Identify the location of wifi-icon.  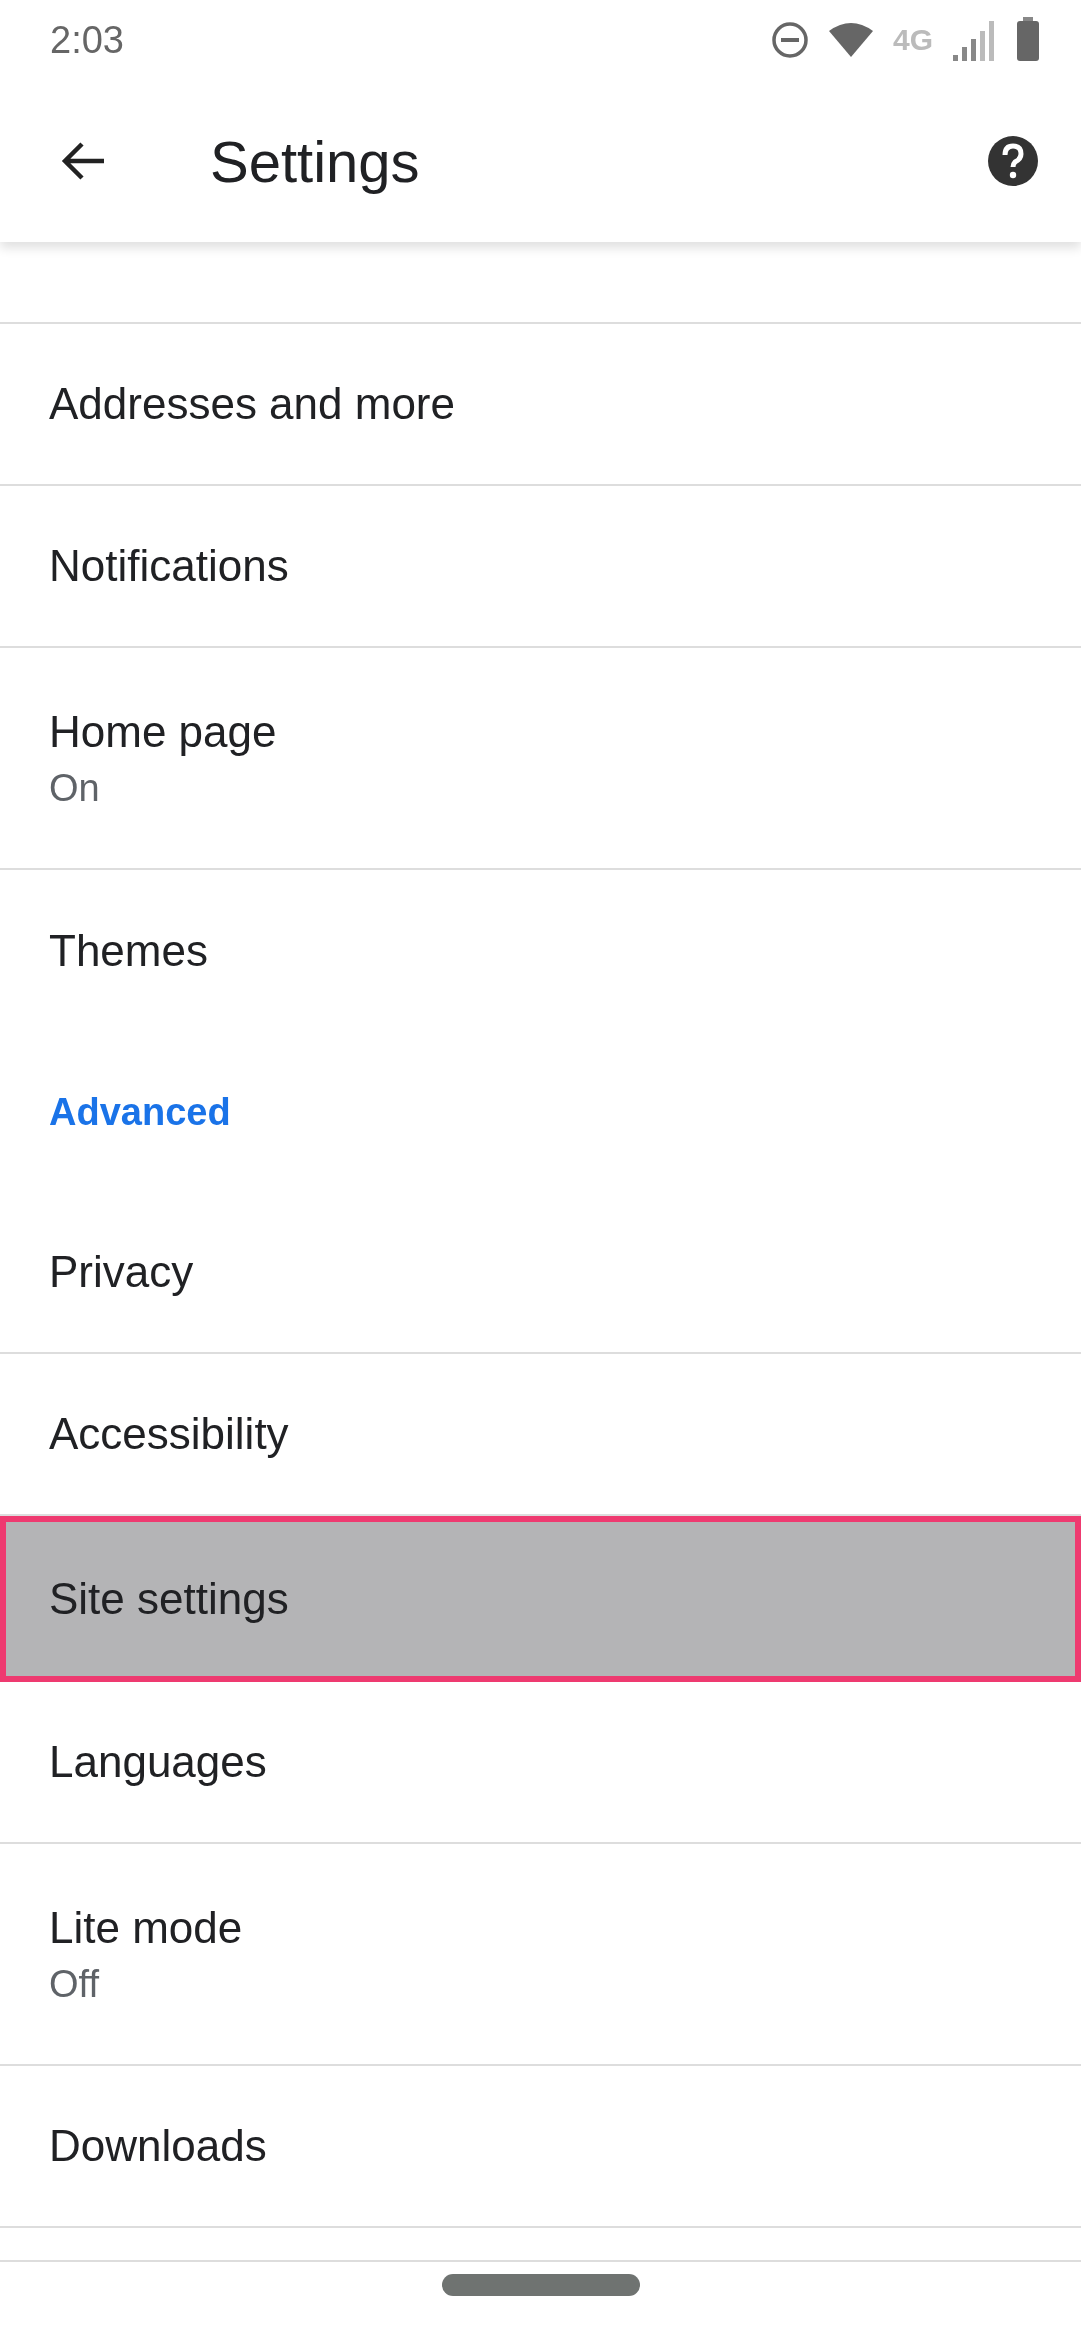
(850, 40).